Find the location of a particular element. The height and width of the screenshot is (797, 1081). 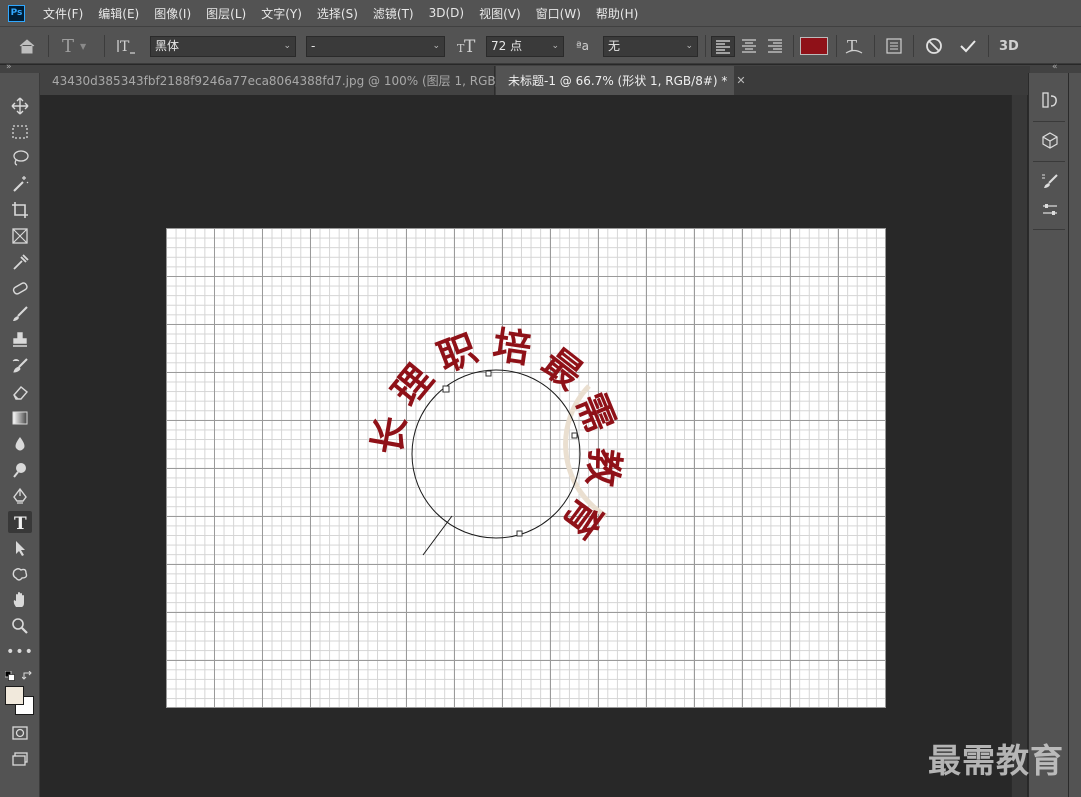

align-center-icon is located at coordinates (749, 46).